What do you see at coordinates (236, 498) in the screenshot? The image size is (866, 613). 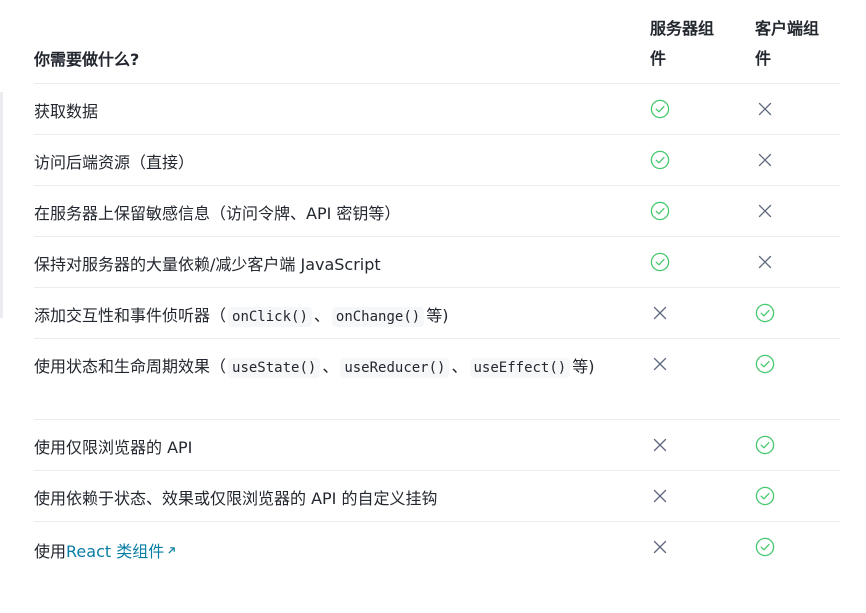 I see `row-label: 使用依赖于状态、效果或仅限浏览器的 API 的自定义挂钩` at bounding box center [236, 498].